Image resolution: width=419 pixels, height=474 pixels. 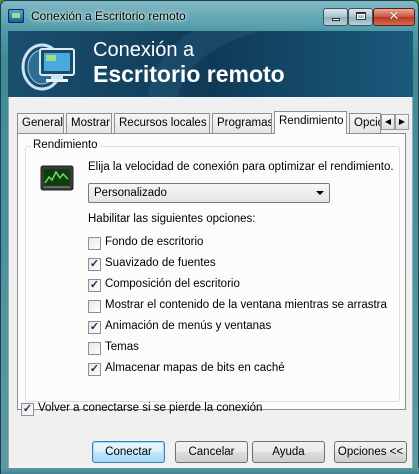 What do you see at coordinates (365, 123) in the screenshot?
I see `tab-advanced: Opcio` at bounding box center [365, 123].